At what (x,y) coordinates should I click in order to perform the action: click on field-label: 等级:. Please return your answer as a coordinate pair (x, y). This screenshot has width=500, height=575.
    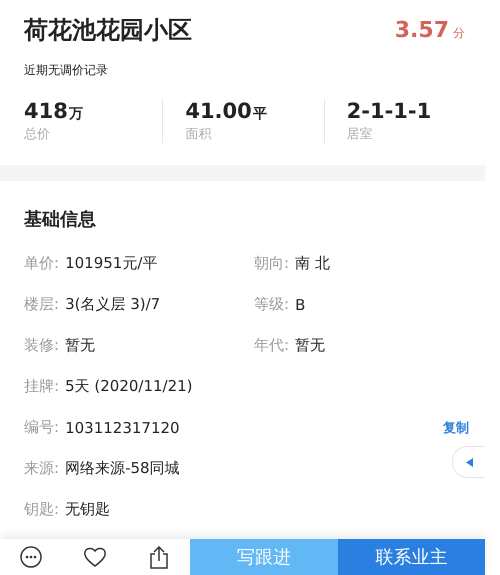
    Looking at the image, I should click on (272, 304).